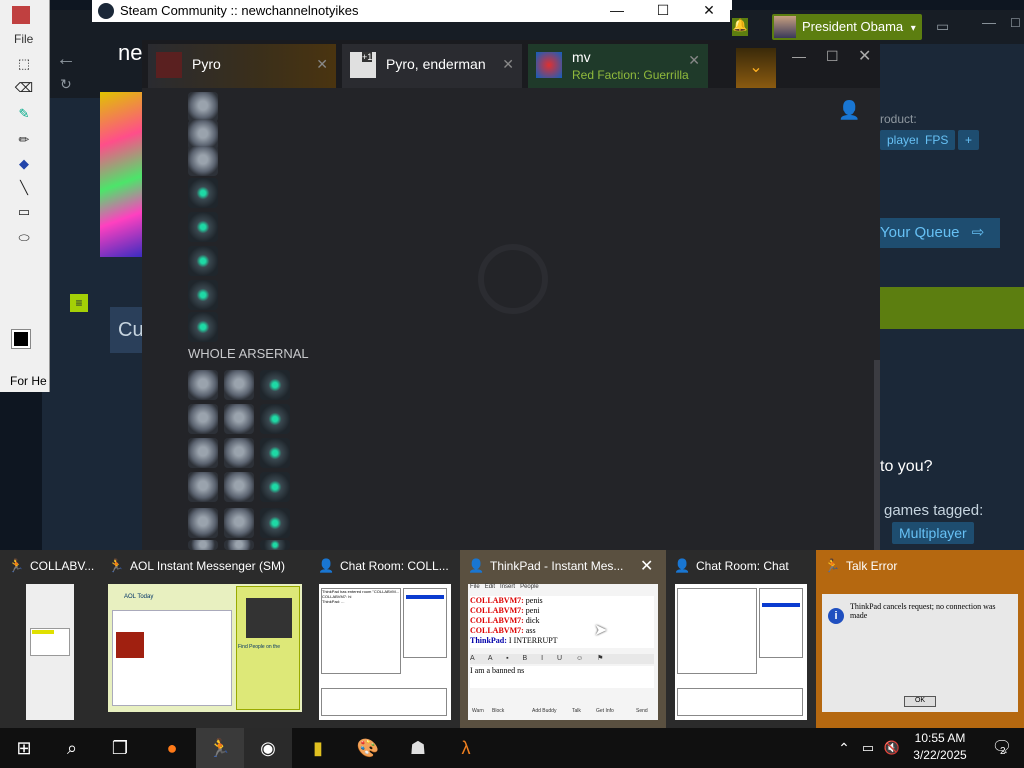 This screenshot has height=768, width=1024. What do you see at coordinates (248, 353) in the screenshot?
I see `section-label: WHOLE ARSERNAL` at bounding box center [248, 353].